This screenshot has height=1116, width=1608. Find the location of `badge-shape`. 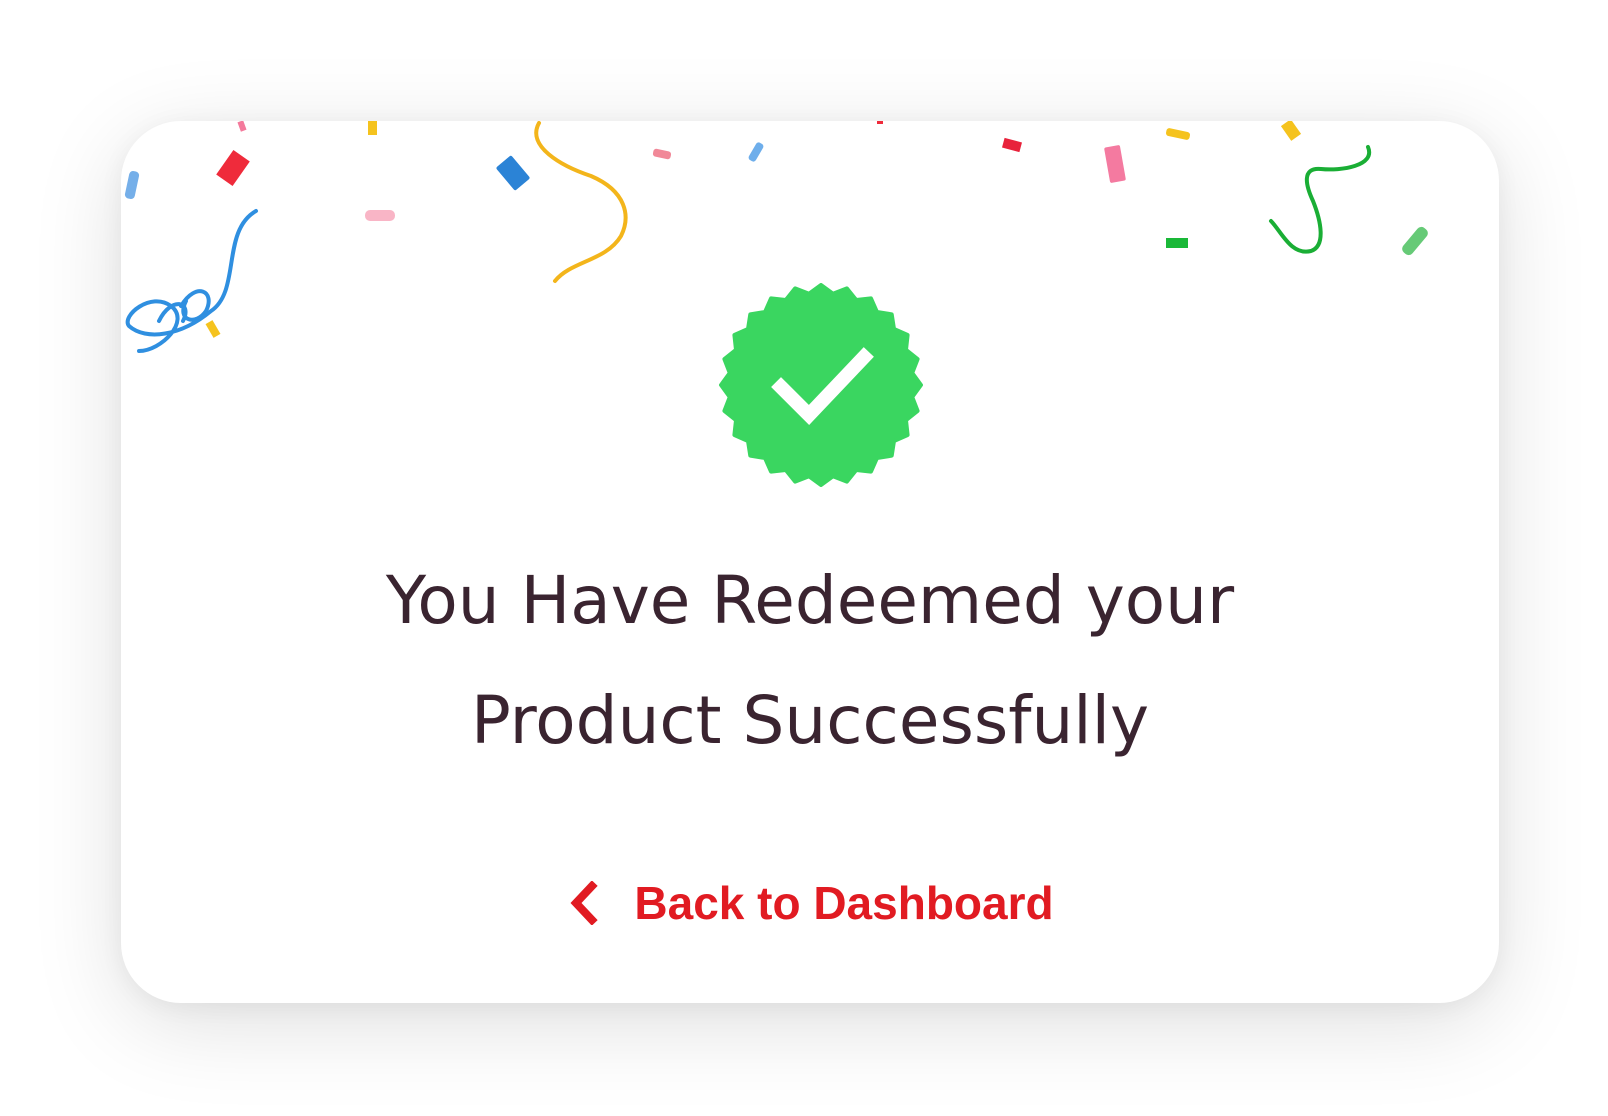

badge-shape is located at coordinates (821, 385).